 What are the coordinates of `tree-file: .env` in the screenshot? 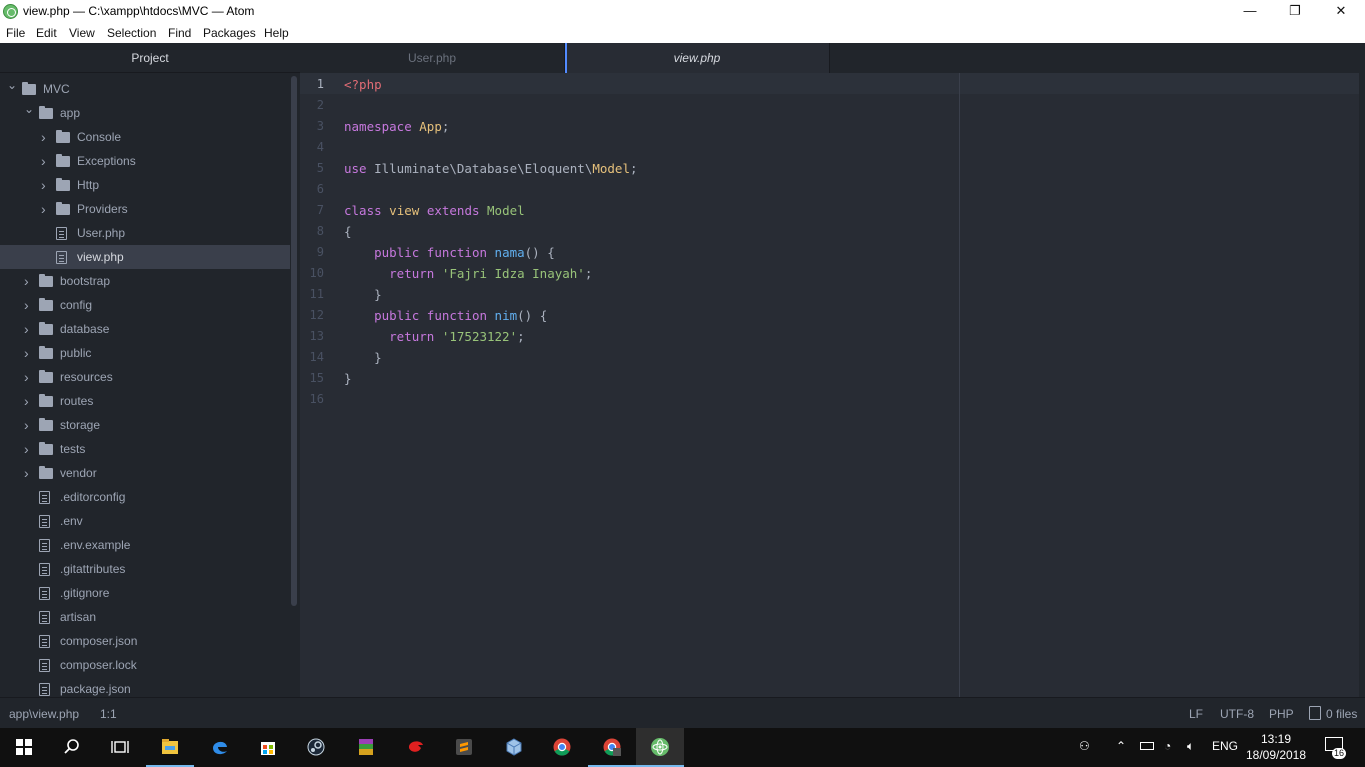 It's located at (145, 521).